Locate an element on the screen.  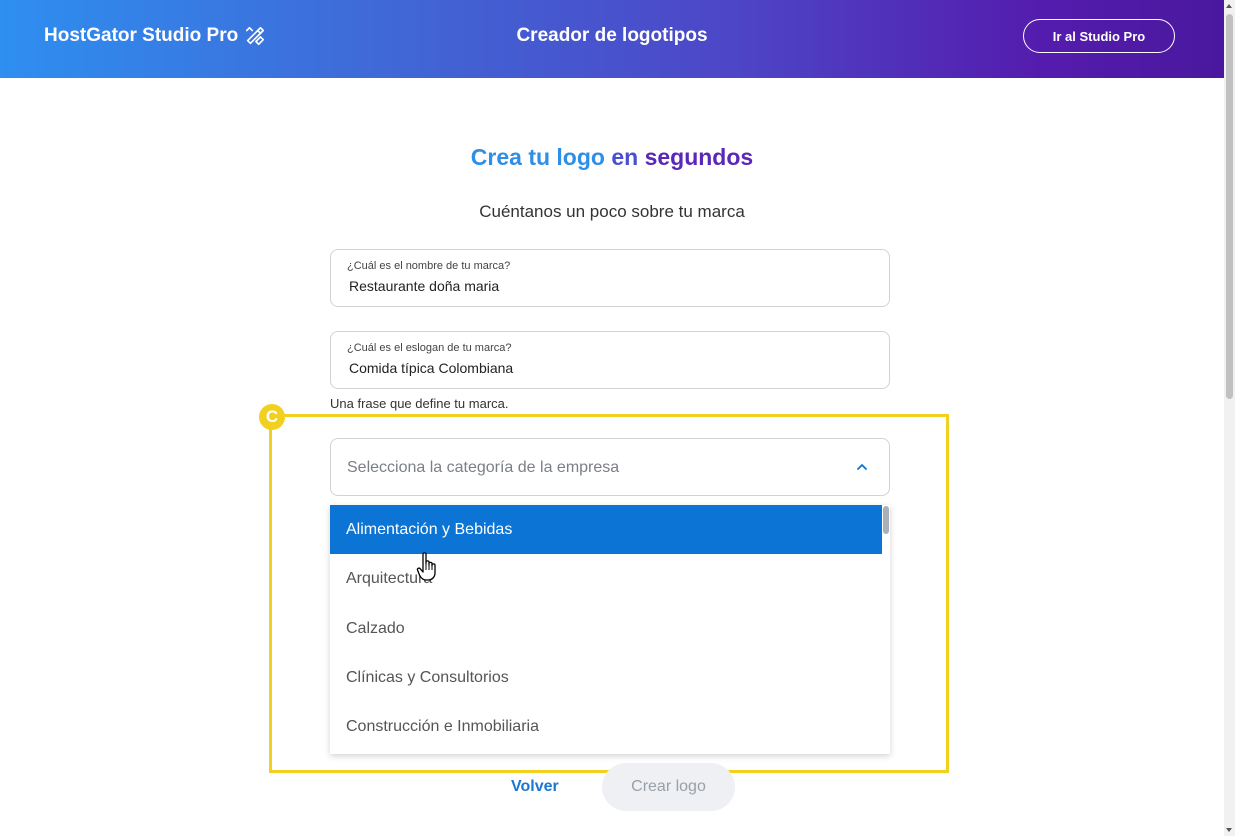
page-subtitle: Cuéntanos un poco sobre tu marca is located at coordinates (612, 211).